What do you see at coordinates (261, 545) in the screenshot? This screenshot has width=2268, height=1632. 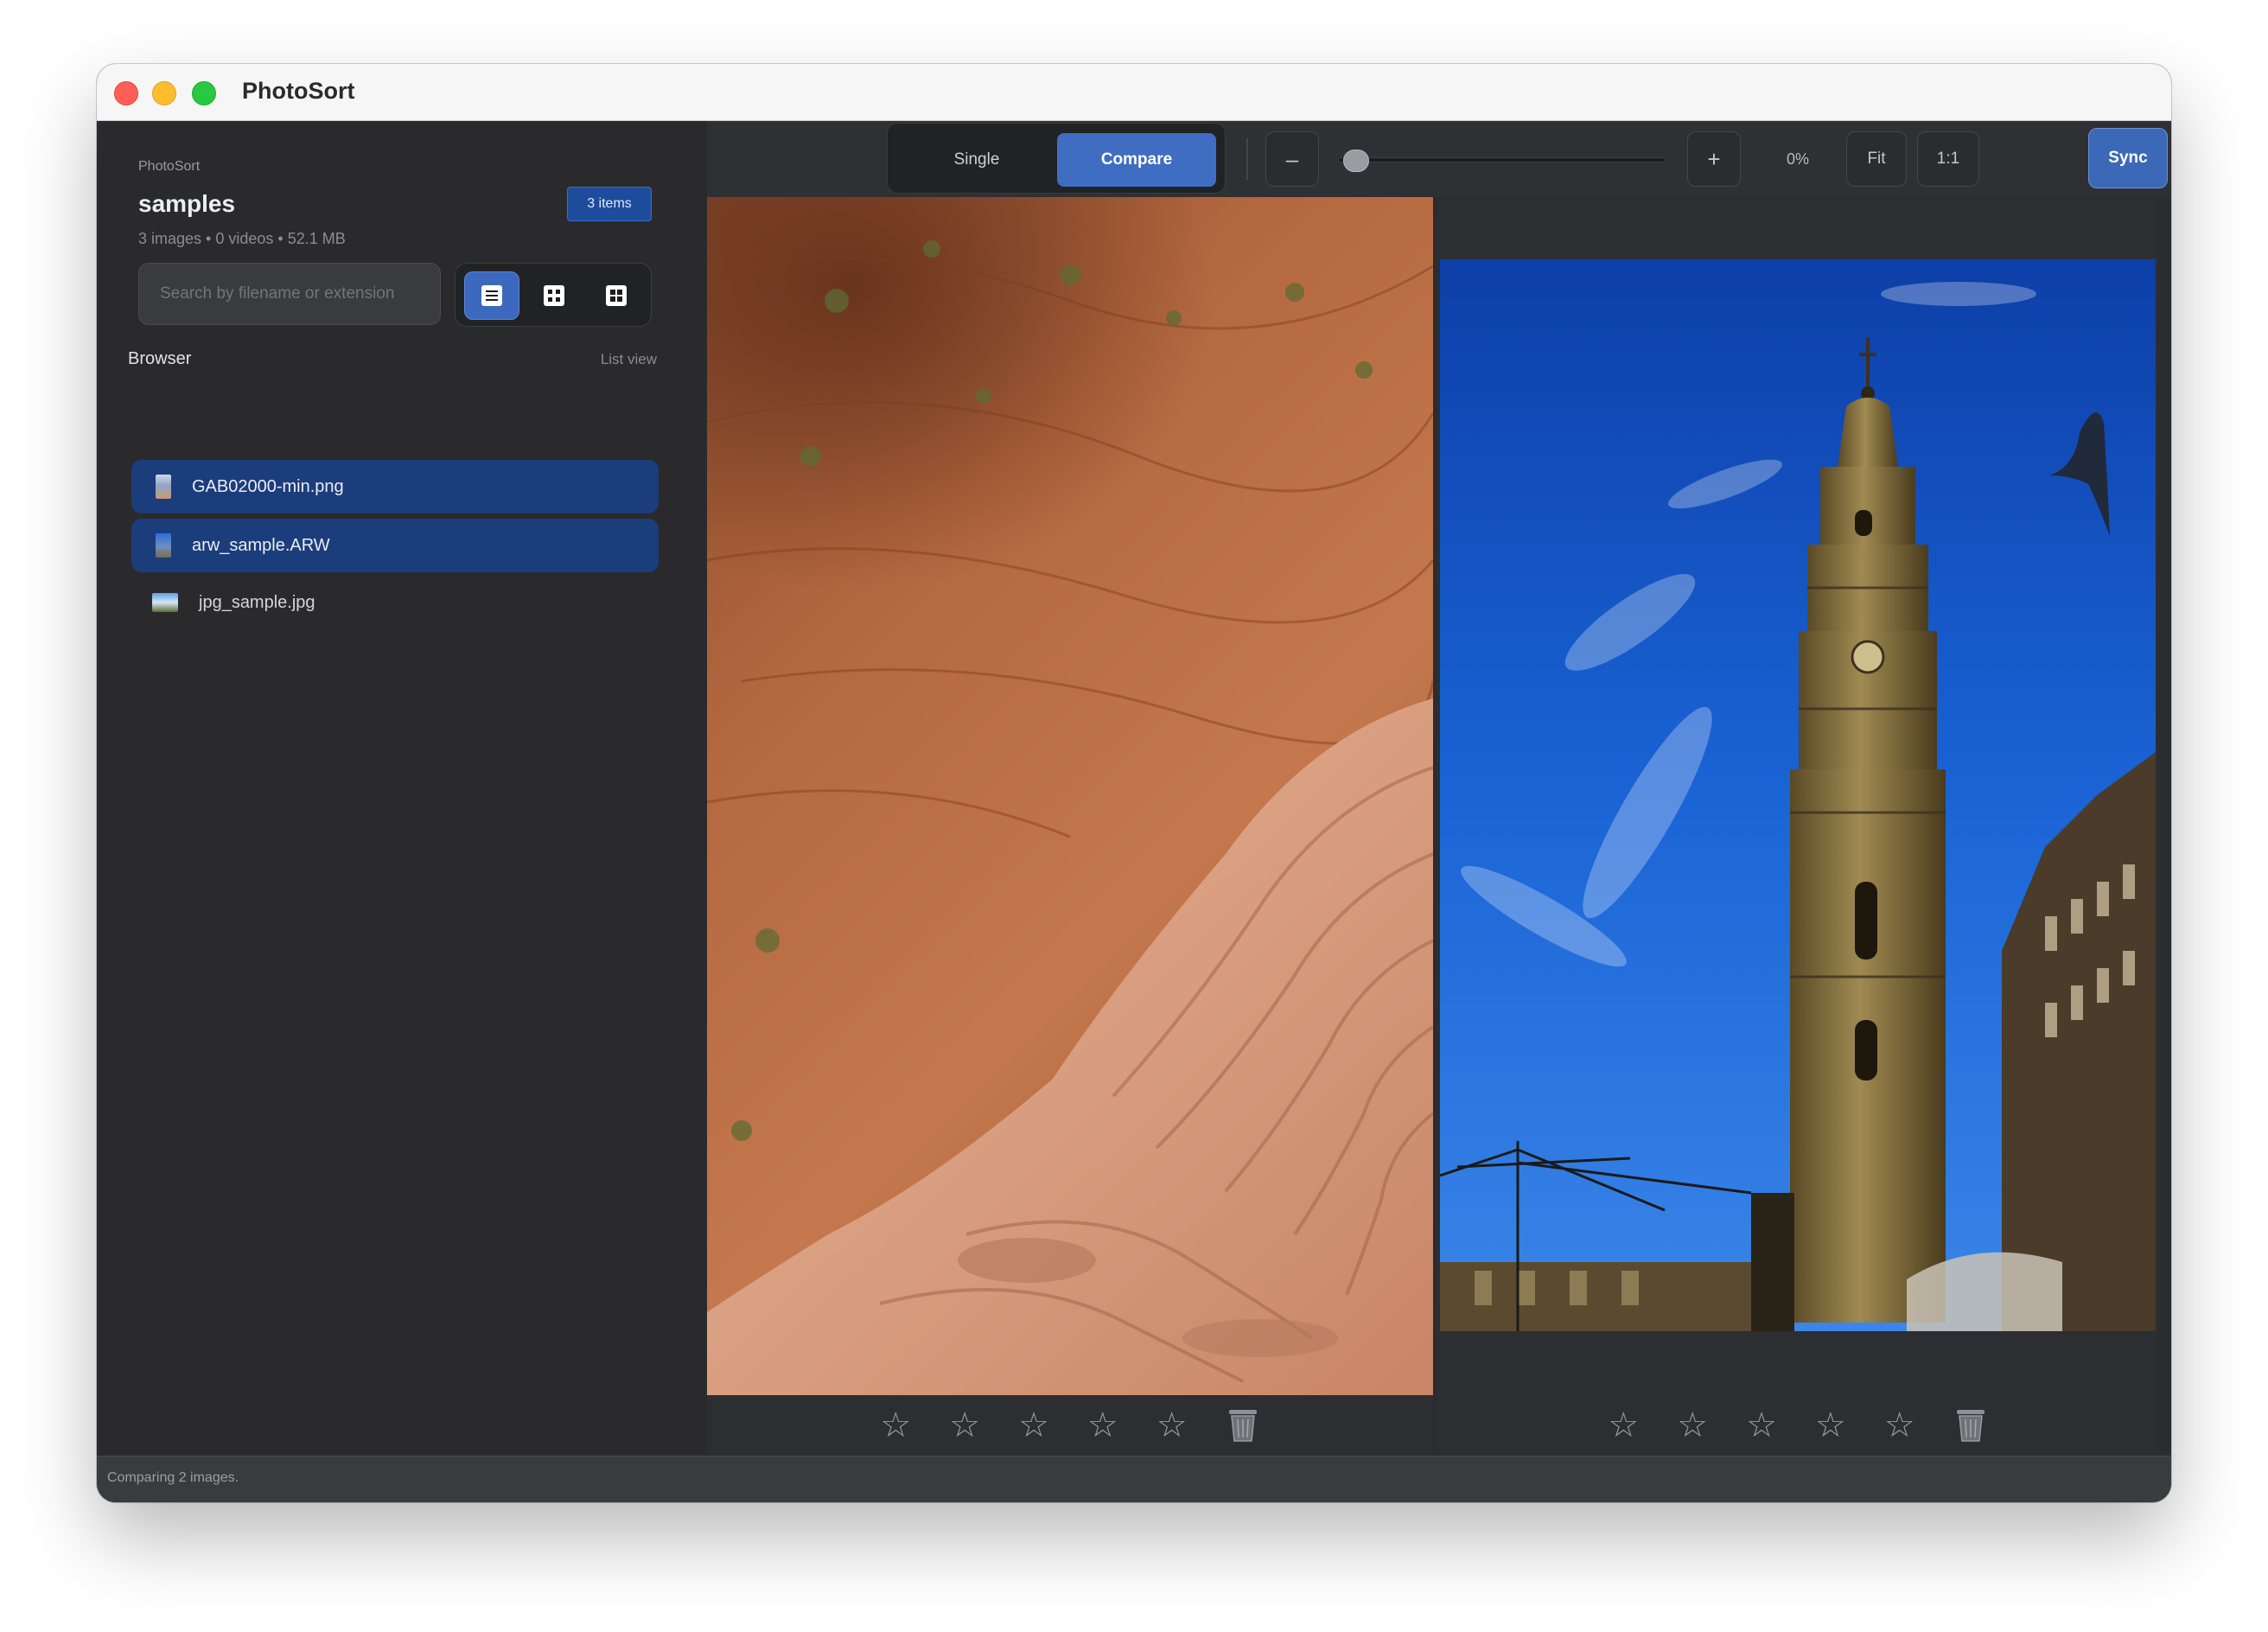 I see `file-name: arw_sample.ARW` at bounding box center [261, 545].